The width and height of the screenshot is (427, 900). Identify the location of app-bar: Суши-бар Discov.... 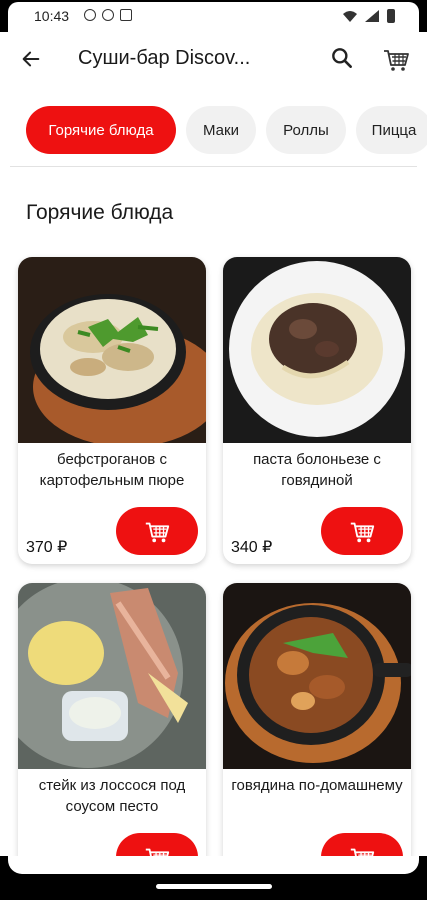
(213, 59).